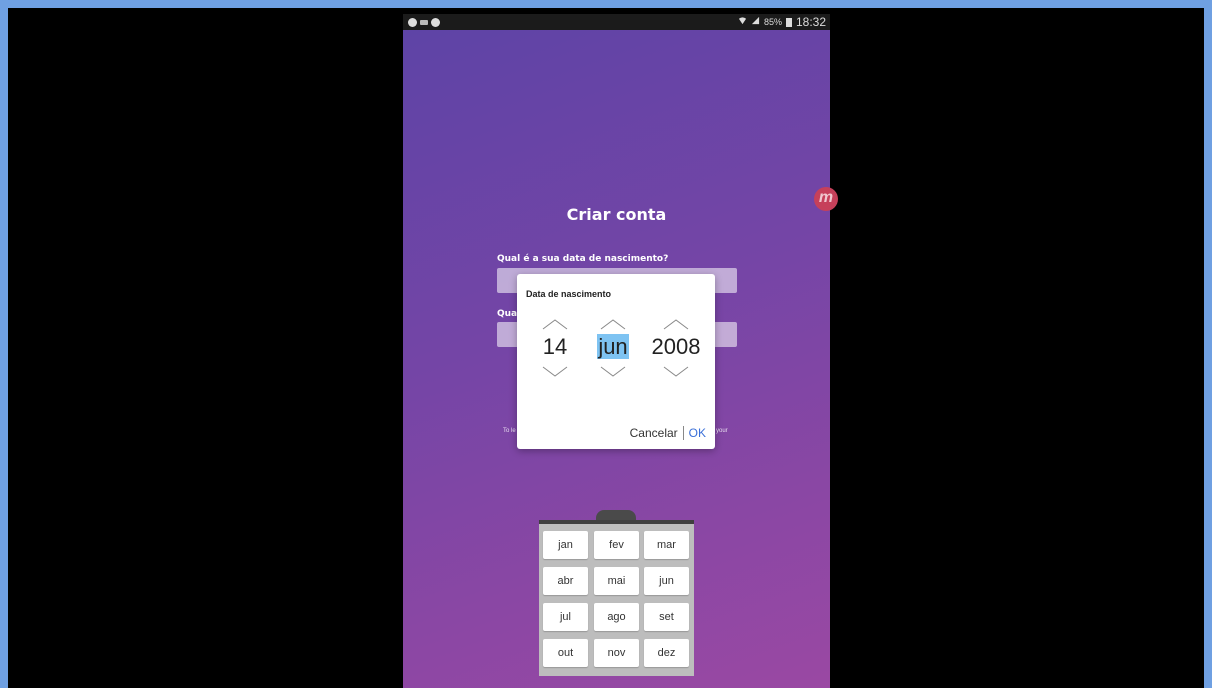 Image resolution: width=1212 pixels, height=688 pixels. Describe the element at coordinates (565, 617) in the screenshot. I see `month-key-jul: jul` at that location.